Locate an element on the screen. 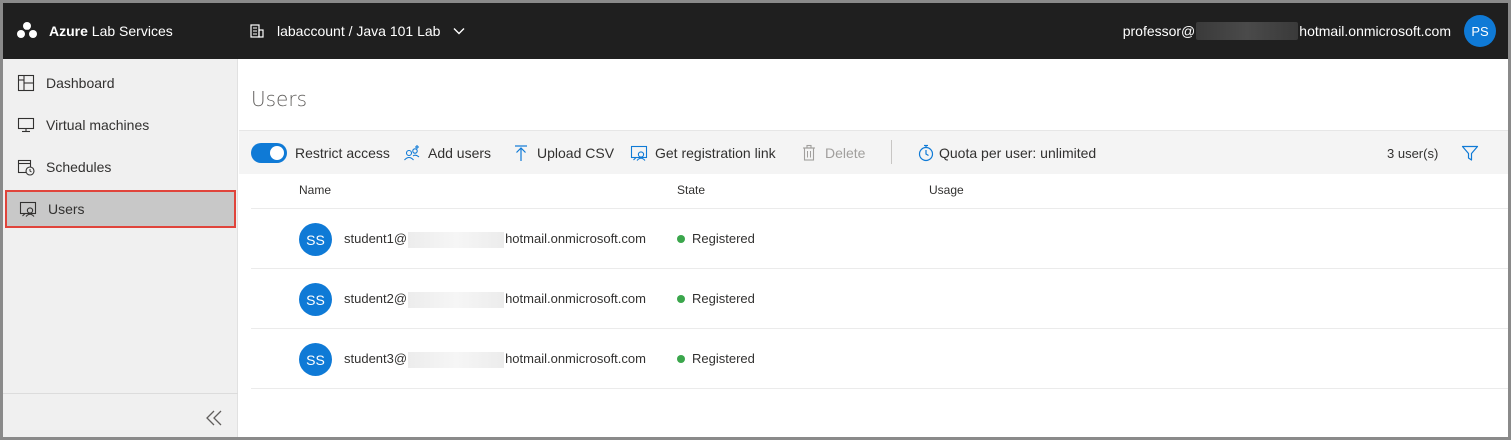 The height and width of the screenshot is (440, 1511). users-icon is located at coordinates (28, 209).